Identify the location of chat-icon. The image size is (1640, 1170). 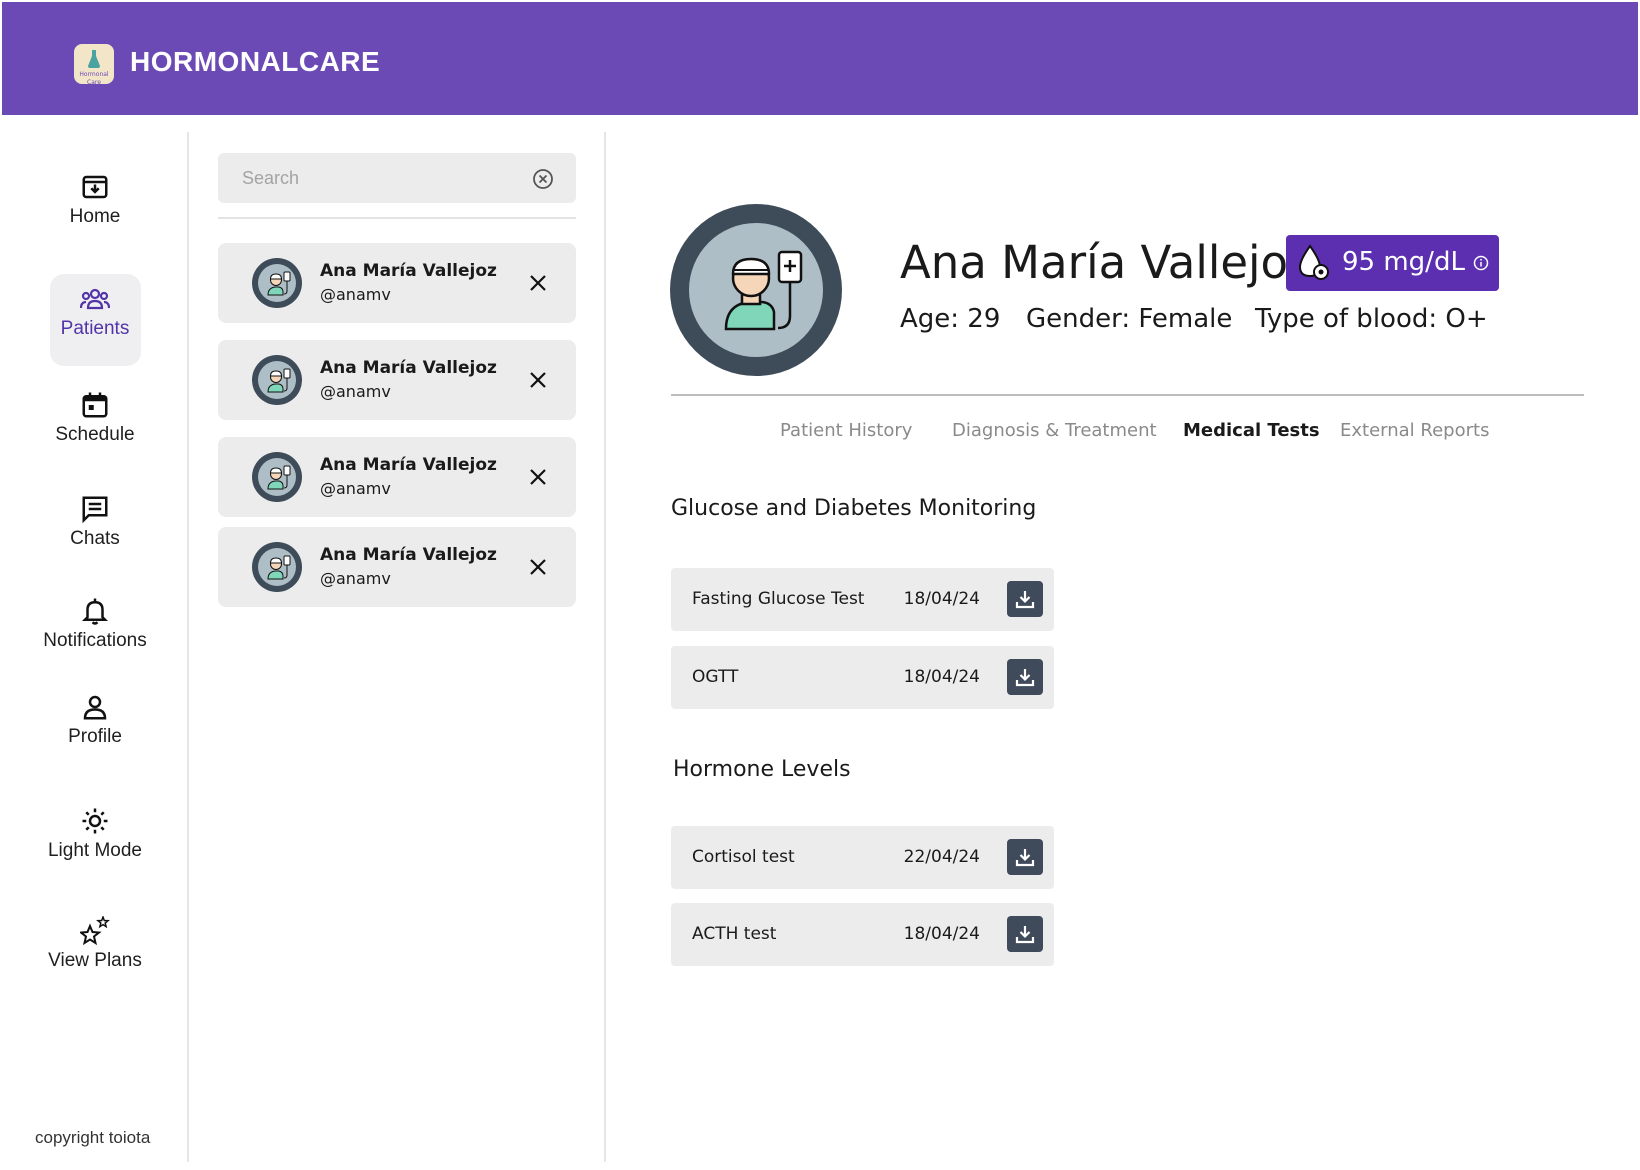
(95, 510).